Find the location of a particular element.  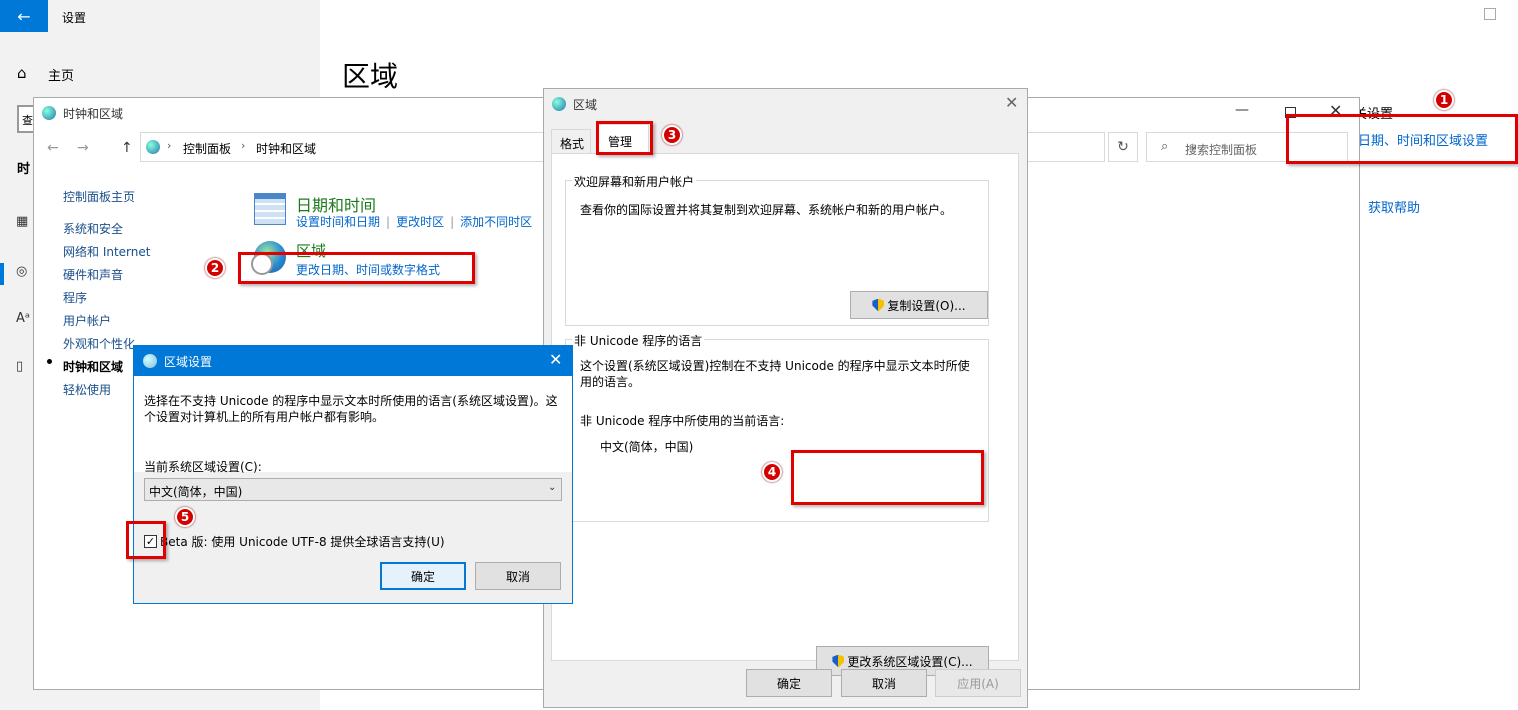

dialog-titlebar: 区域设置 ✕ is located at coordinates (353, 361).